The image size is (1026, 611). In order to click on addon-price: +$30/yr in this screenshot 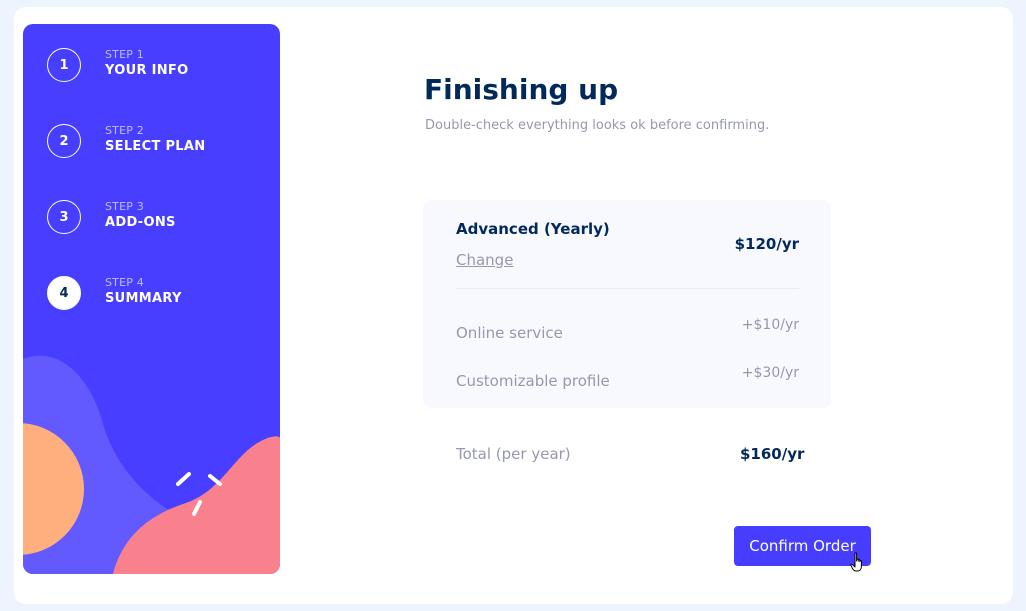, I will do `click(770, 373)`.